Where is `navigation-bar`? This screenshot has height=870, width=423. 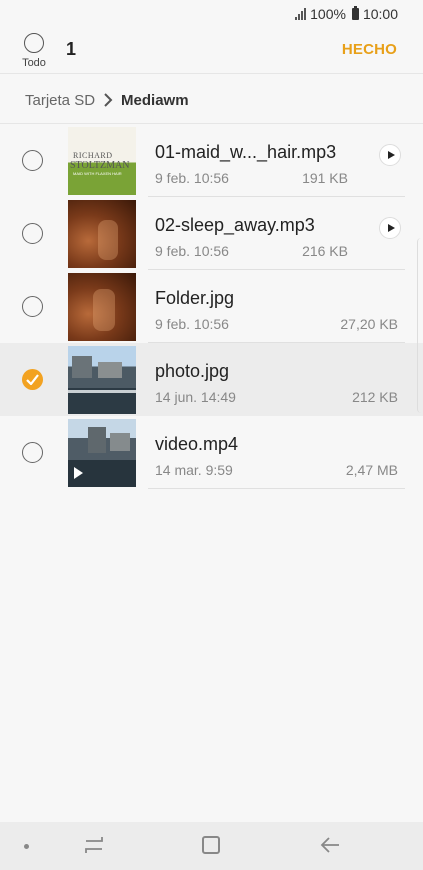
navigation-bar is located at coordinates (211, 846).